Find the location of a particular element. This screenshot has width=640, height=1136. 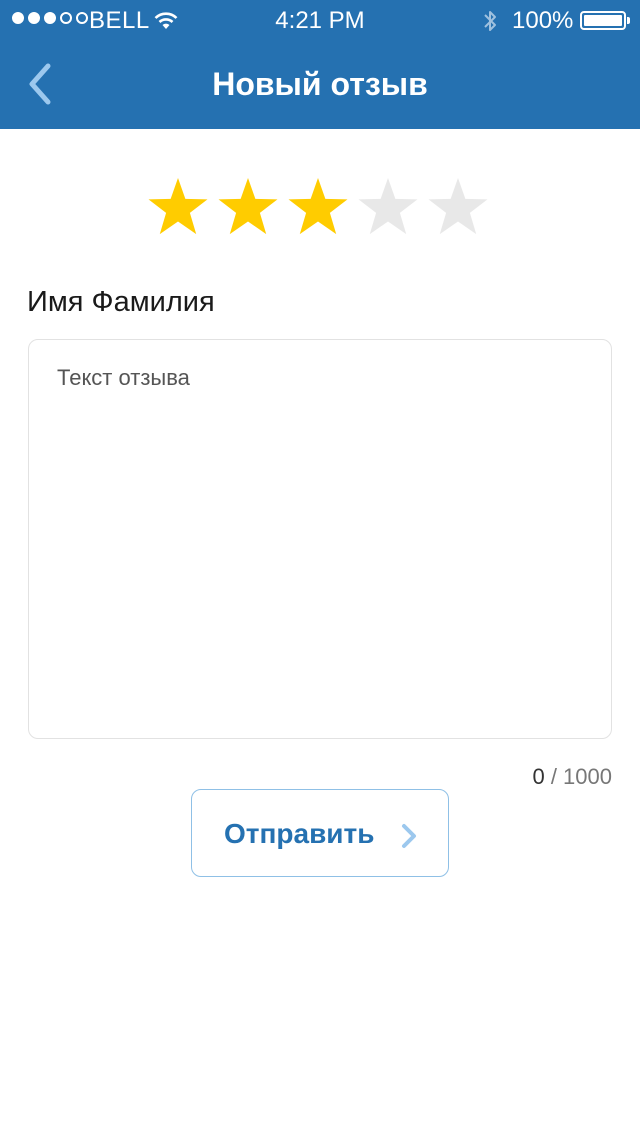

review-placeholder: Текст отзыва is located at coordinates (123, 377).